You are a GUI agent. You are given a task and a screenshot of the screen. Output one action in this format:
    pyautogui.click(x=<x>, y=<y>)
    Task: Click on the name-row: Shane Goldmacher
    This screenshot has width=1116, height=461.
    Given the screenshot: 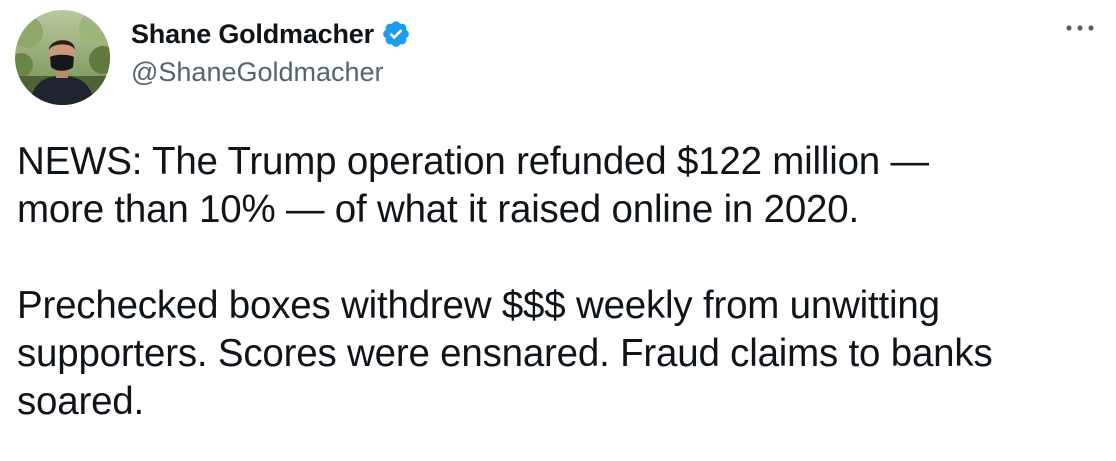 What is the action you would take?
    pyautogui.click(x=271, y=34)
    